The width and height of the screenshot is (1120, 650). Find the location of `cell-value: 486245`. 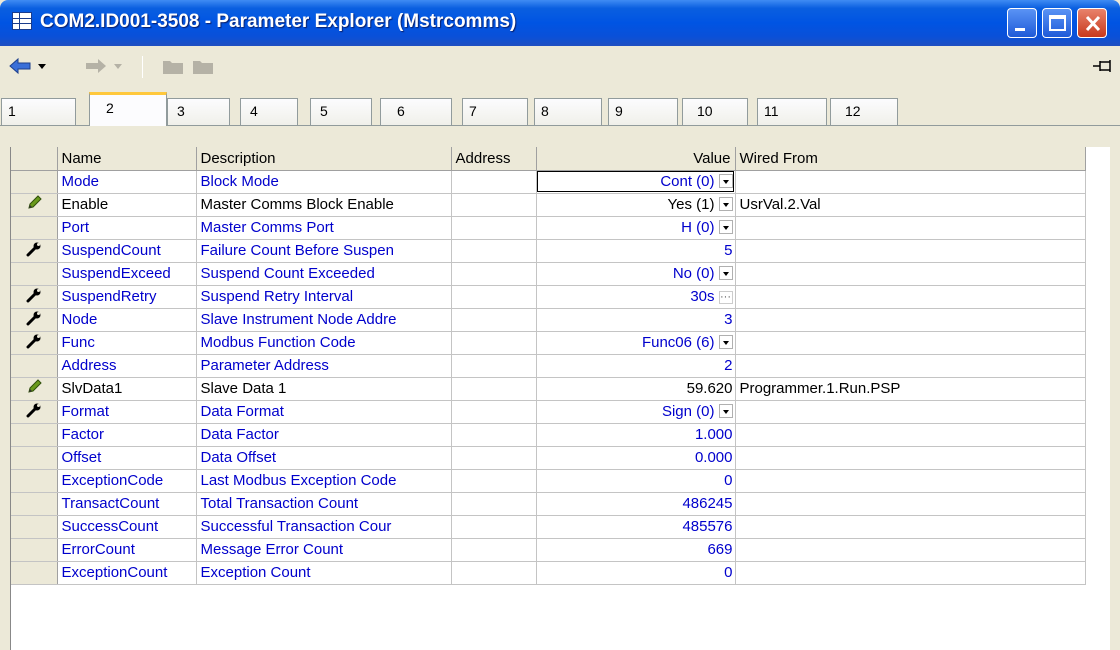

cell-value: 486245 is located at coordinates (636, 504).